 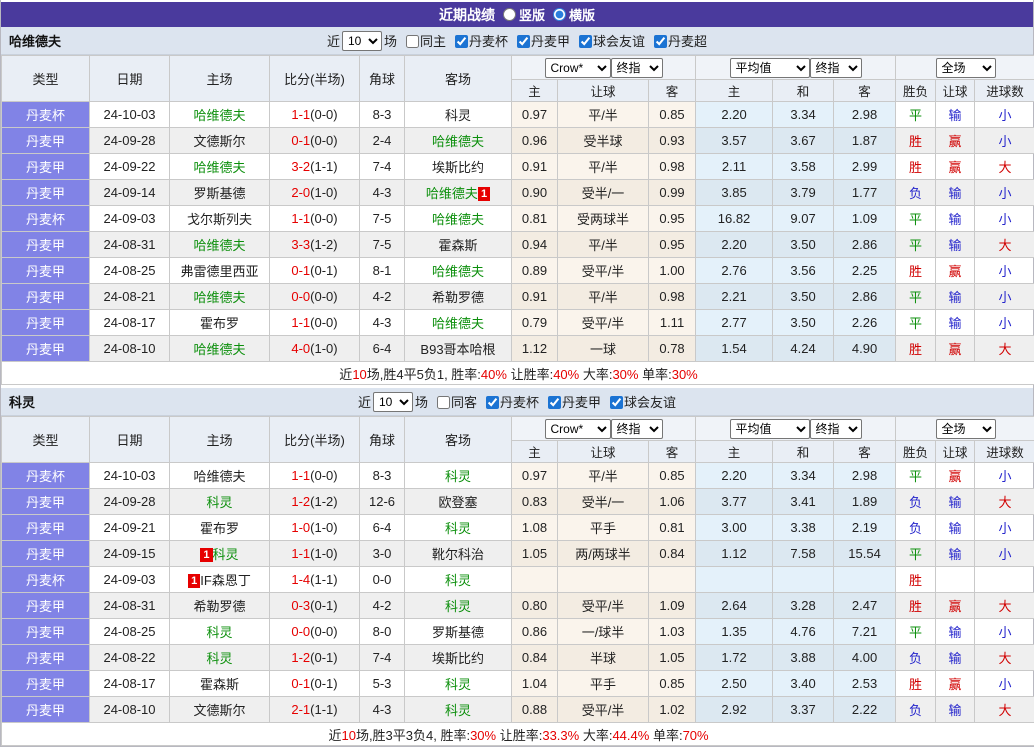 What do you see at coordinates (300, 270) in the screenshot?
I see `fulltime-score: 0-1` at bounding box center [300, 270].